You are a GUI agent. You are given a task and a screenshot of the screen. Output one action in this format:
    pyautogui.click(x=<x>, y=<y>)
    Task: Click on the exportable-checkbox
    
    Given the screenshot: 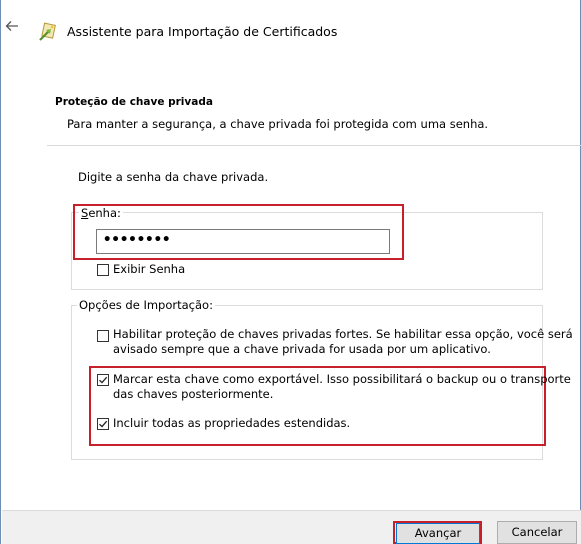 What is the action you would take?
    pyautogui.click(x=103, y=380)
    